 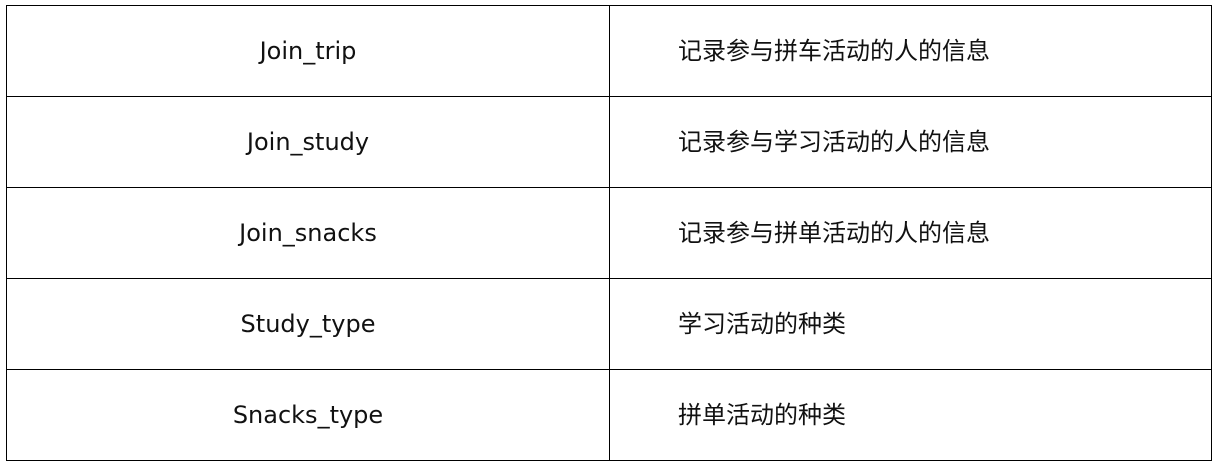 What do you see at coordinates (308, 415) in the screenshot?
I see `table-name-cell: Snacks_type` at bounding box center [308, 415].